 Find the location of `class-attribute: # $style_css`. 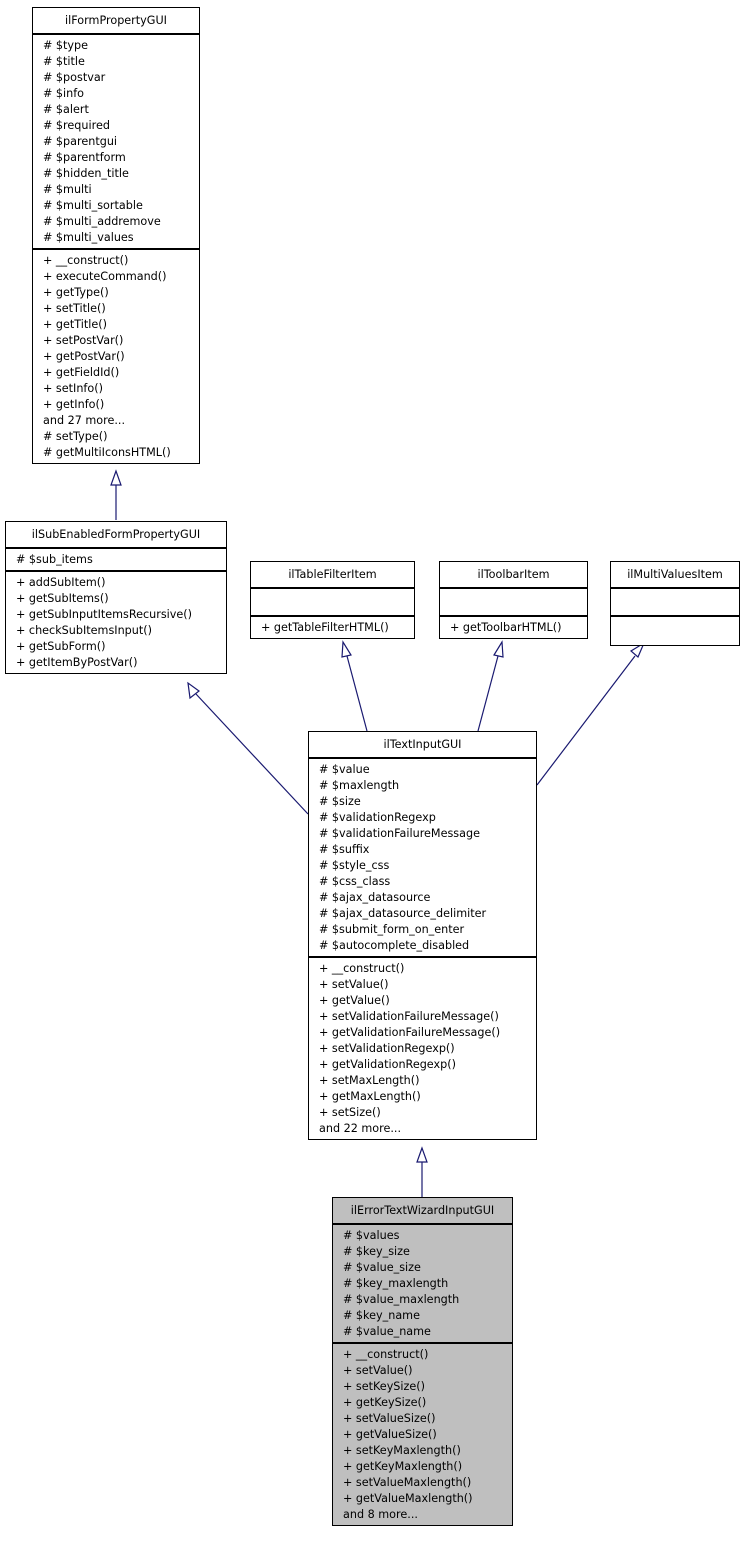

class-attribute: # $style_css is located at coordinates (354, 865).